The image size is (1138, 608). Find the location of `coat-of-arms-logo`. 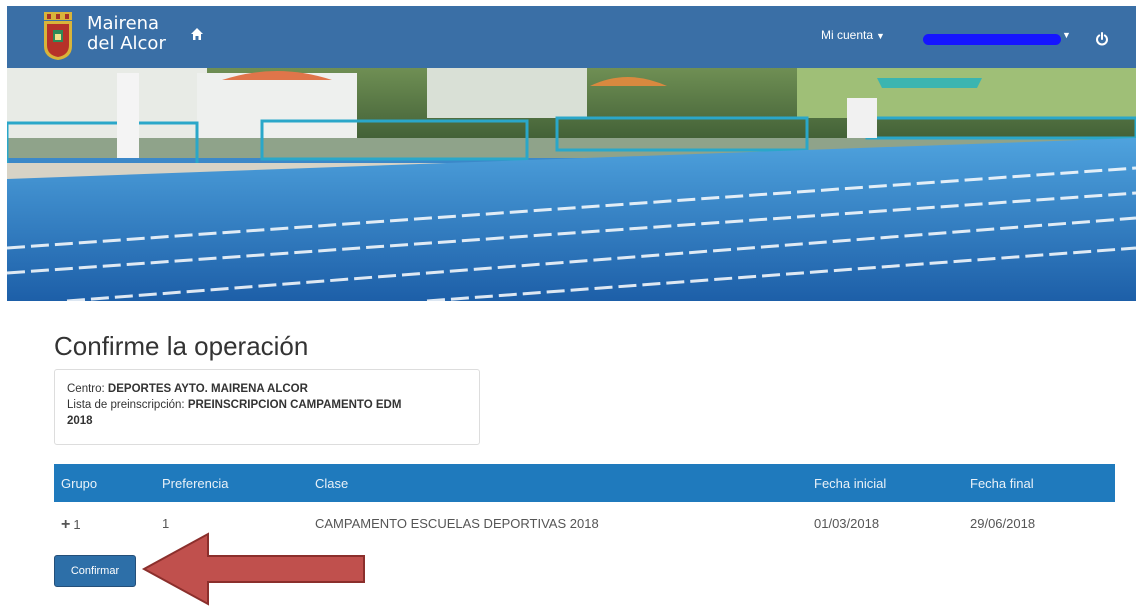

coat-of-arms-logo is located at coordinates (58, 36).